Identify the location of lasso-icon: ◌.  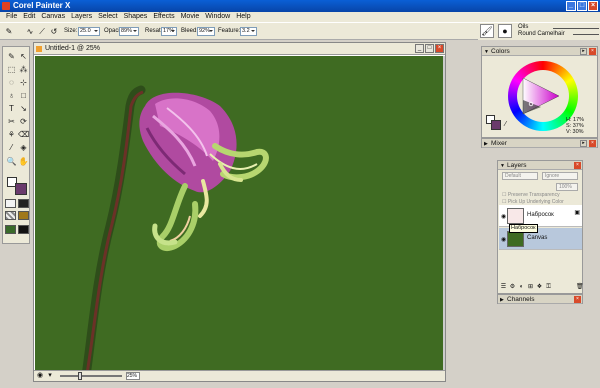
(11, 82).